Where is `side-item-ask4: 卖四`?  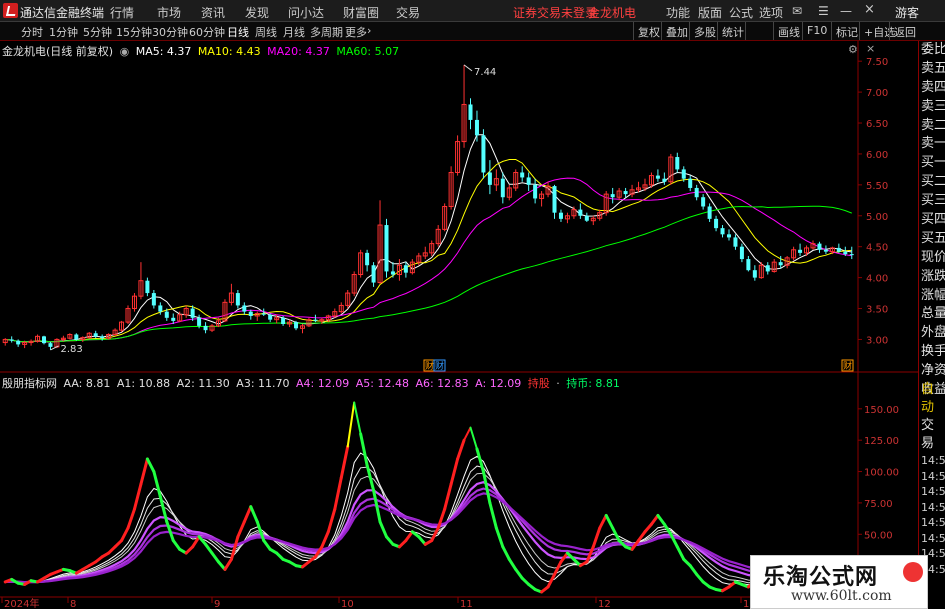
side-item-ask4: 卖四 is located at coordinates (932, 88).